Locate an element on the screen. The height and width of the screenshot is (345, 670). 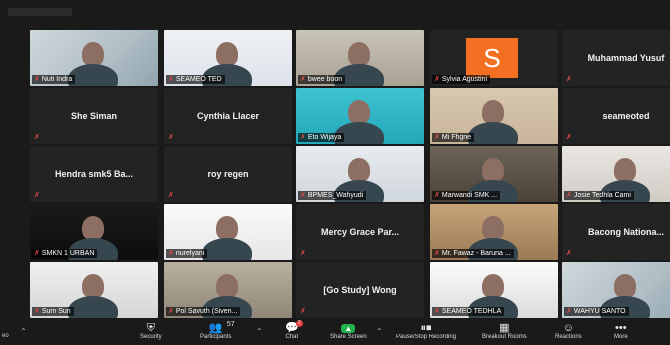
participant-name-label: ✗ WAHYU SANTO is located at coordinates (596, 311).